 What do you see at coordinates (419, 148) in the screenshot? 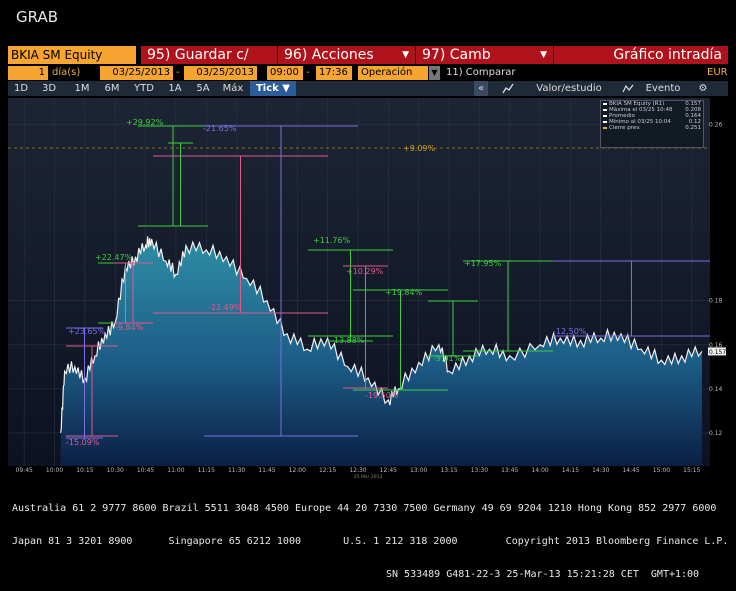
I see `annotation-label: +9.09%` at bounding box center [419, 148].